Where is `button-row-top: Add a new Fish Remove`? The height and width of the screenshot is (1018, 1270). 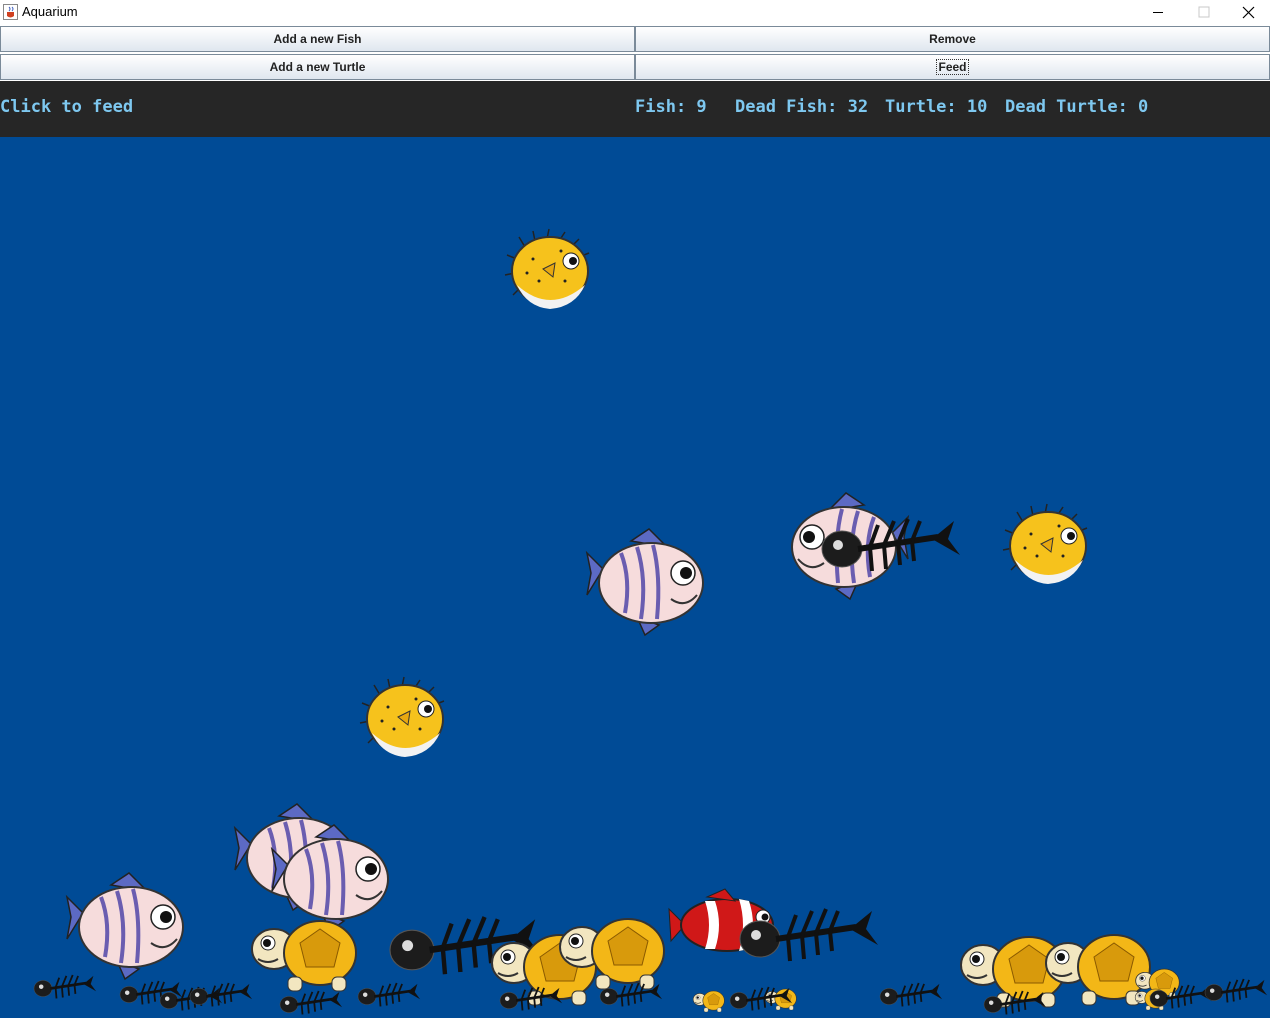 button-row-top: Add a new Fish Remove is located at coordinates (635, 40).